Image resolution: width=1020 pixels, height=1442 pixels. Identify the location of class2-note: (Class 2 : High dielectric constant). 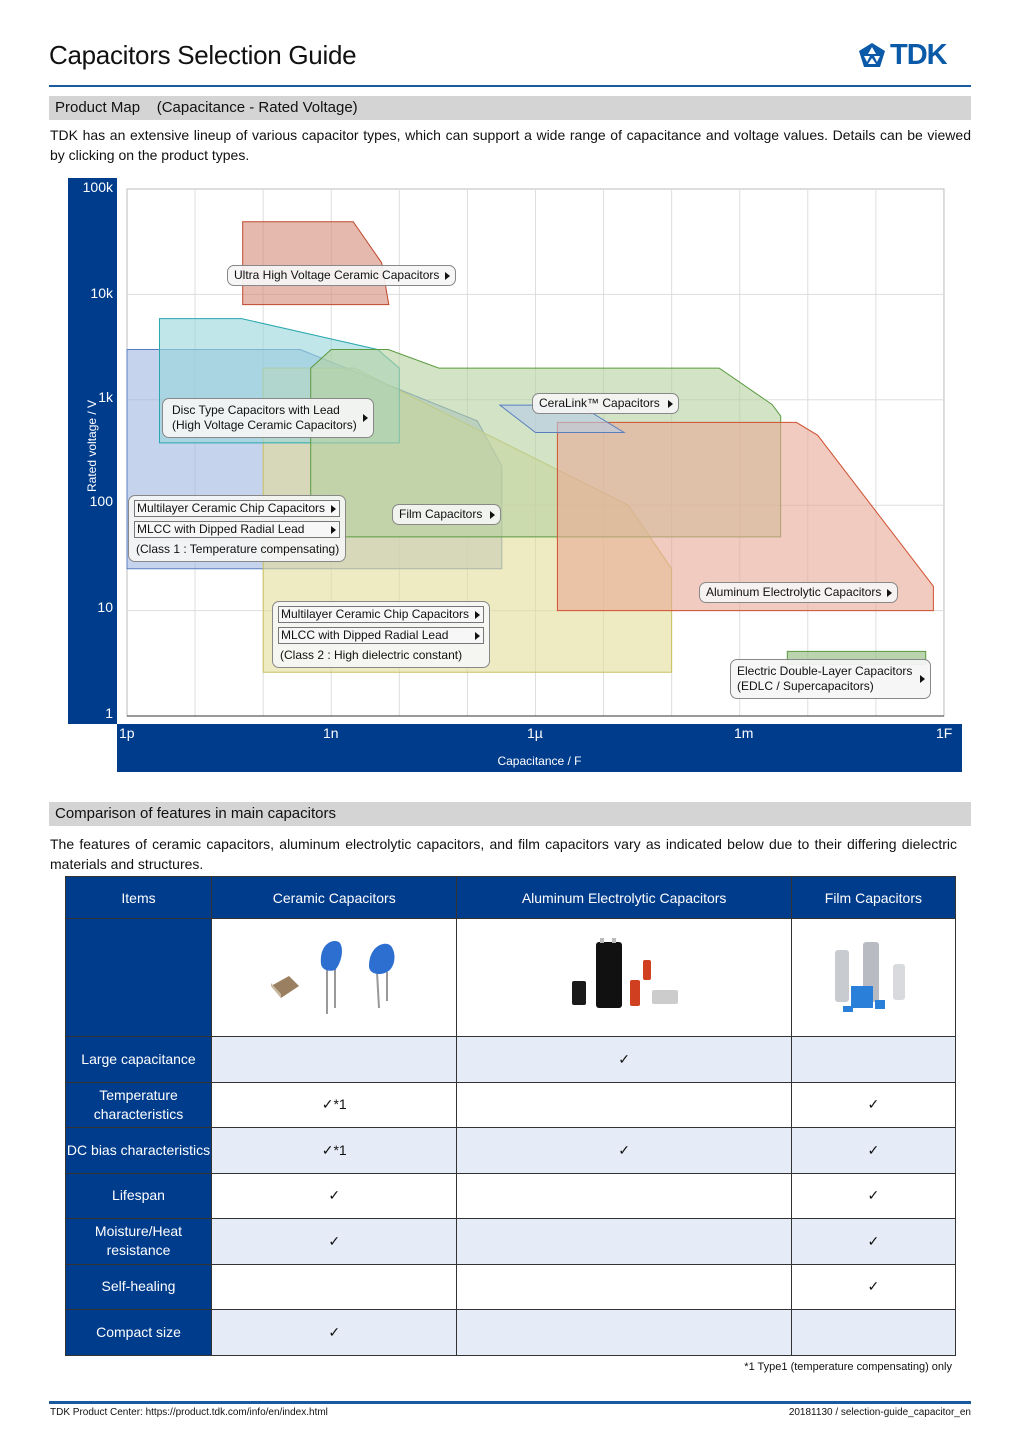
(371, 655).